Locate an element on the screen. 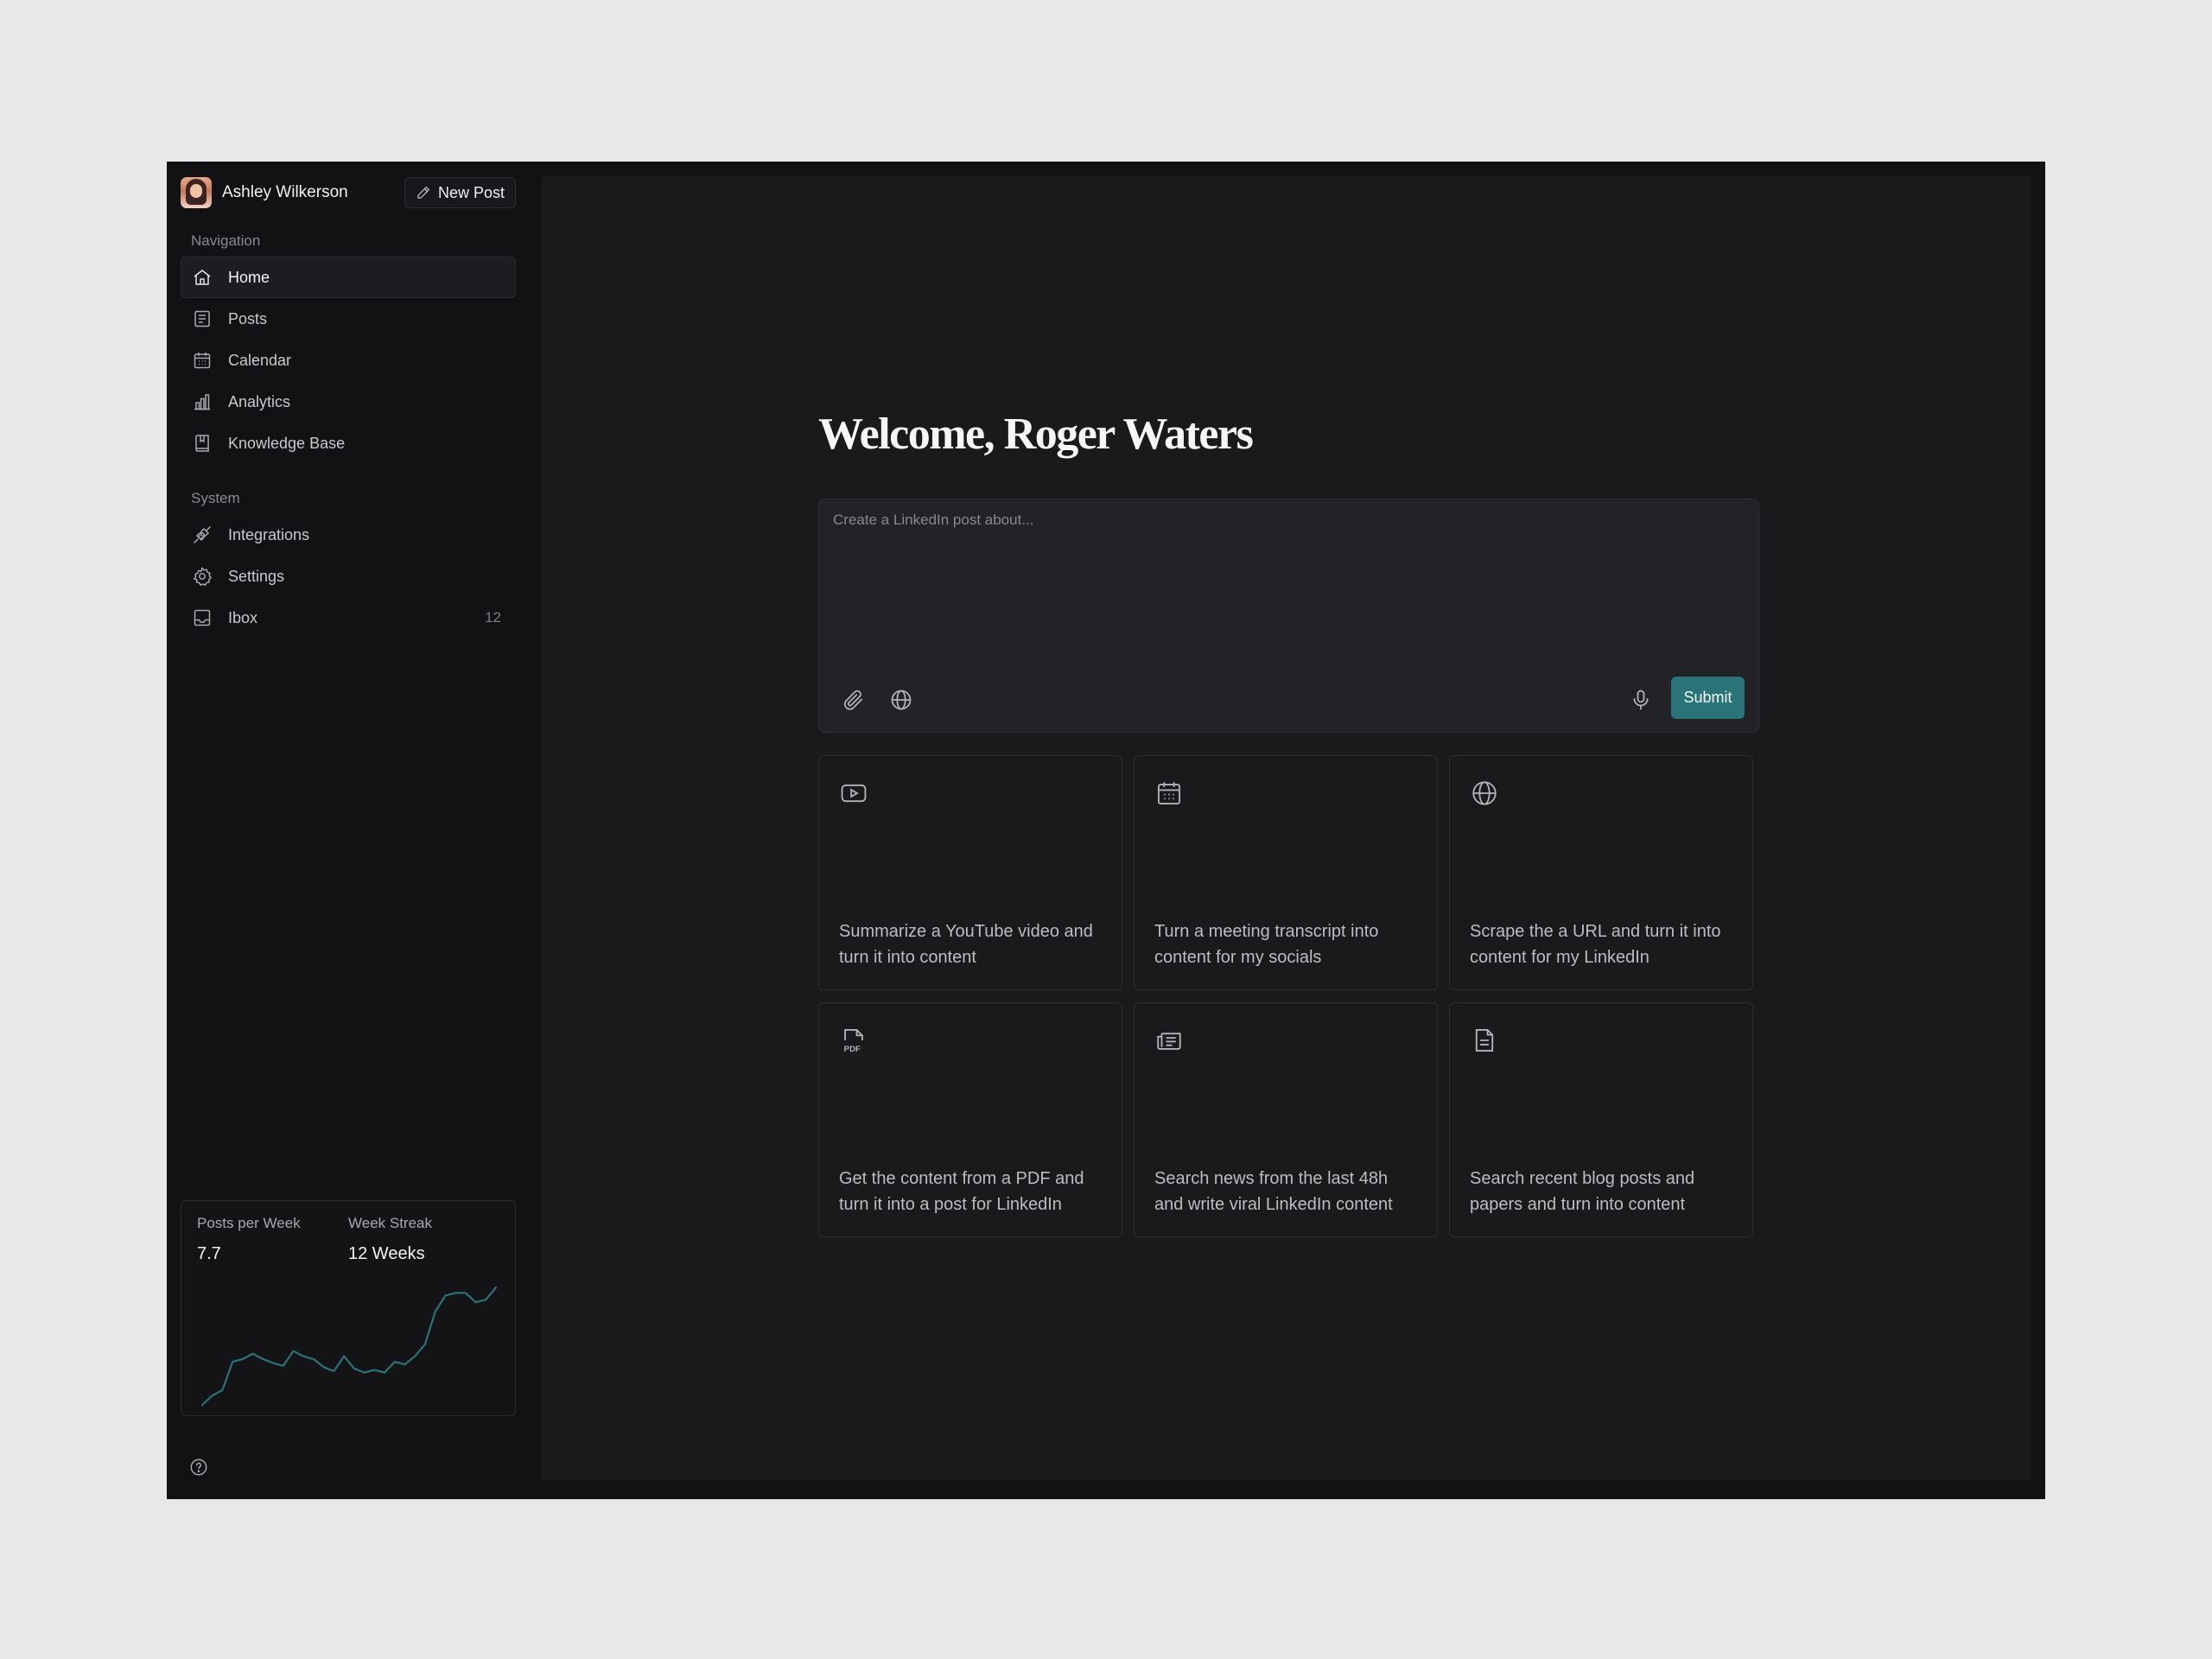 The image size is (2212, 1659). post-composer: Submit is located at coordinates (1288, 616).